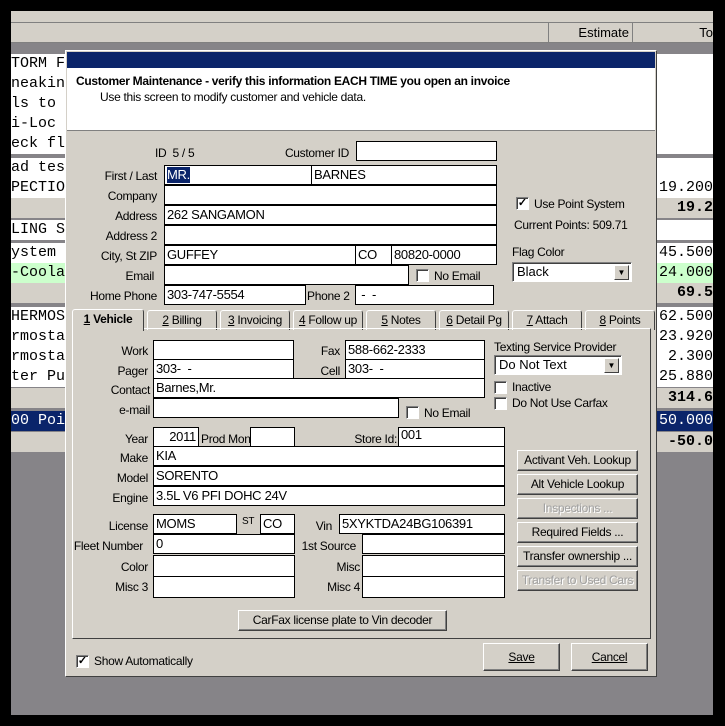 Image resolution: width=725 pixels, height=726 pixels. What do you see at coordinates (426, 151) in the screenshot?
I see `customer-id-input` at bounding box center [426, 151].